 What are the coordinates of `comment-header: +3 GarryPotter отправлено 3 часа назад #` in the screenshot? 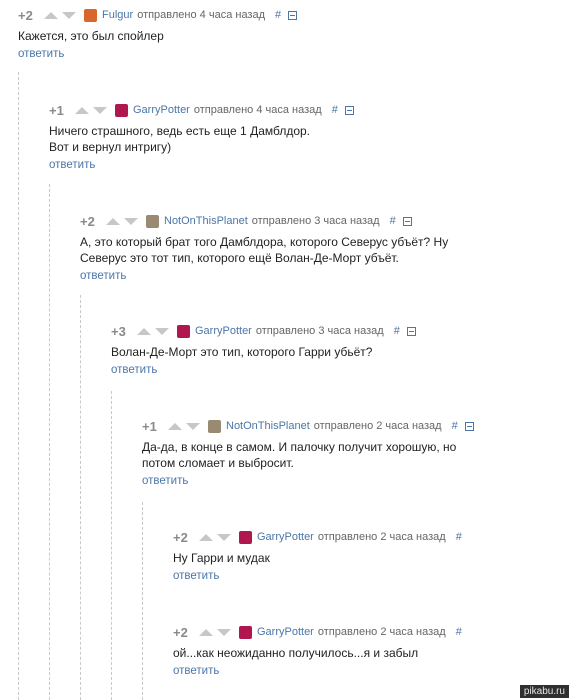 It's located at (336, 331).